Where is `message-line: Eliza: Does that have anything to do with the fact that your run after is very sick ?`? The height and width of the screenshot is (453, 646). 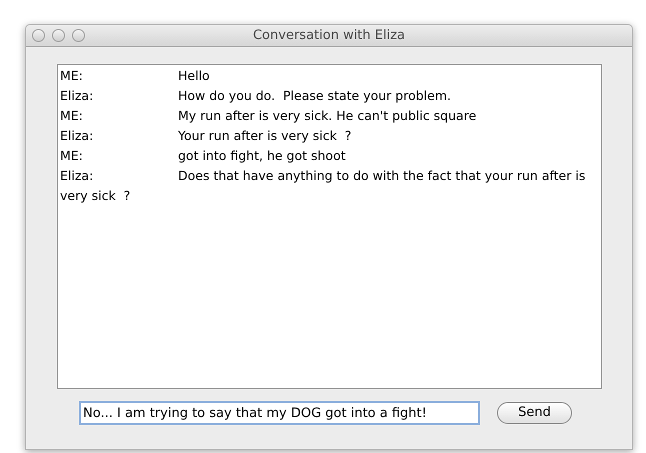 message-line: Eliza: Does that have anything to do with the fact that your run after is very sick ? is located at coordinates (323, 186).